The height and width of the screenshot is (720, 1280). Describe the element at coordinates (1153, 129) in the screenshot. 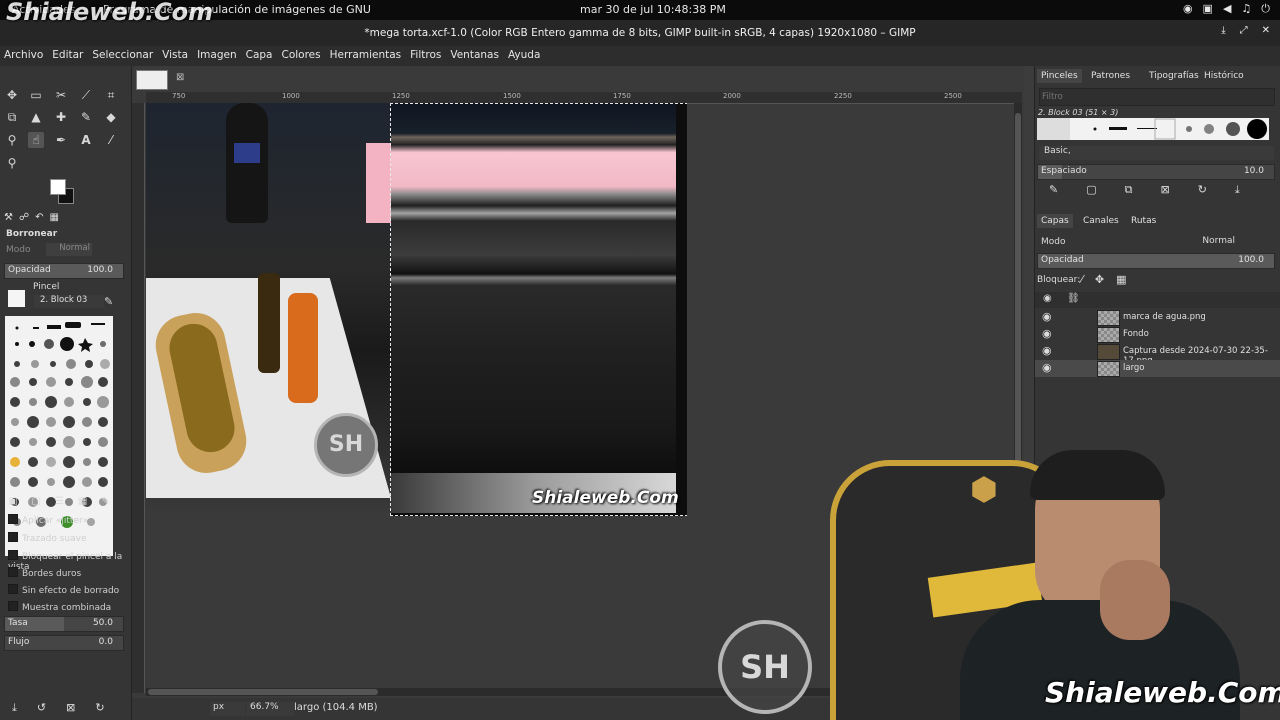

I see `brush-strip` at that location.